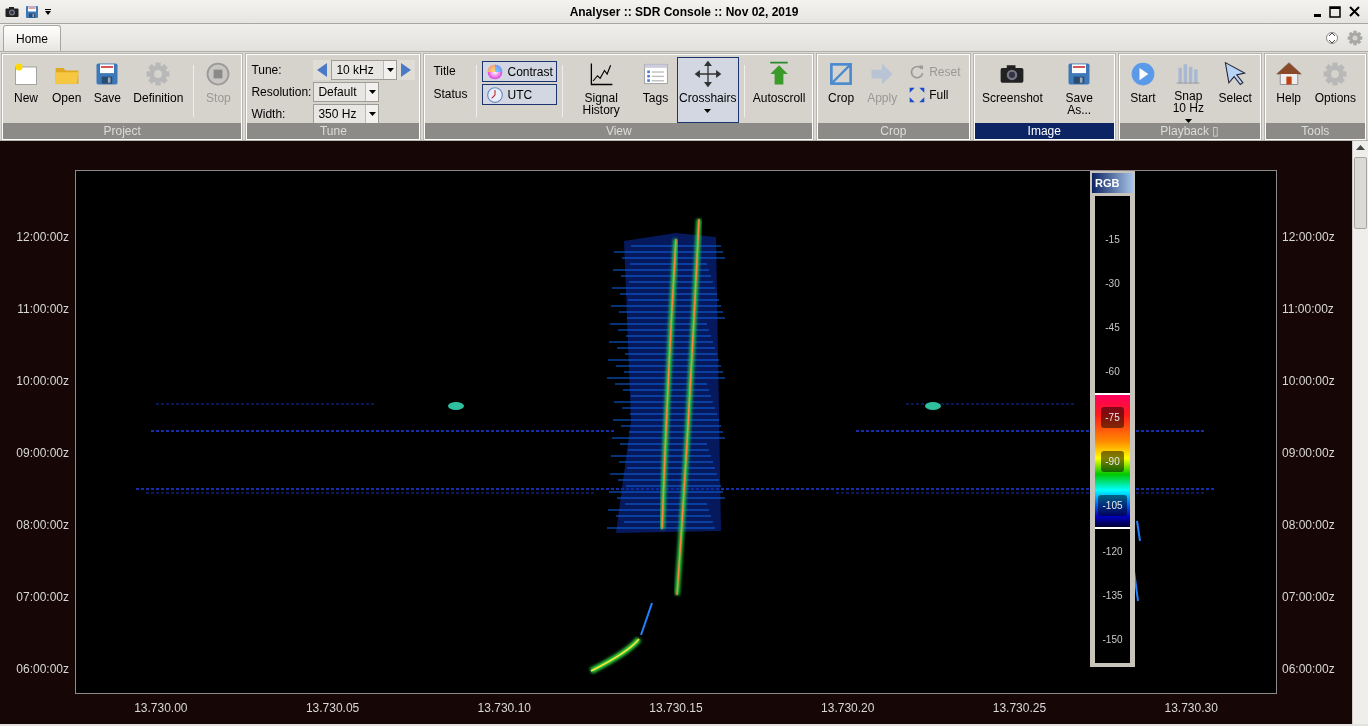  I want to click on frequency-axis-label: 13.730.10, so click(504, 708).